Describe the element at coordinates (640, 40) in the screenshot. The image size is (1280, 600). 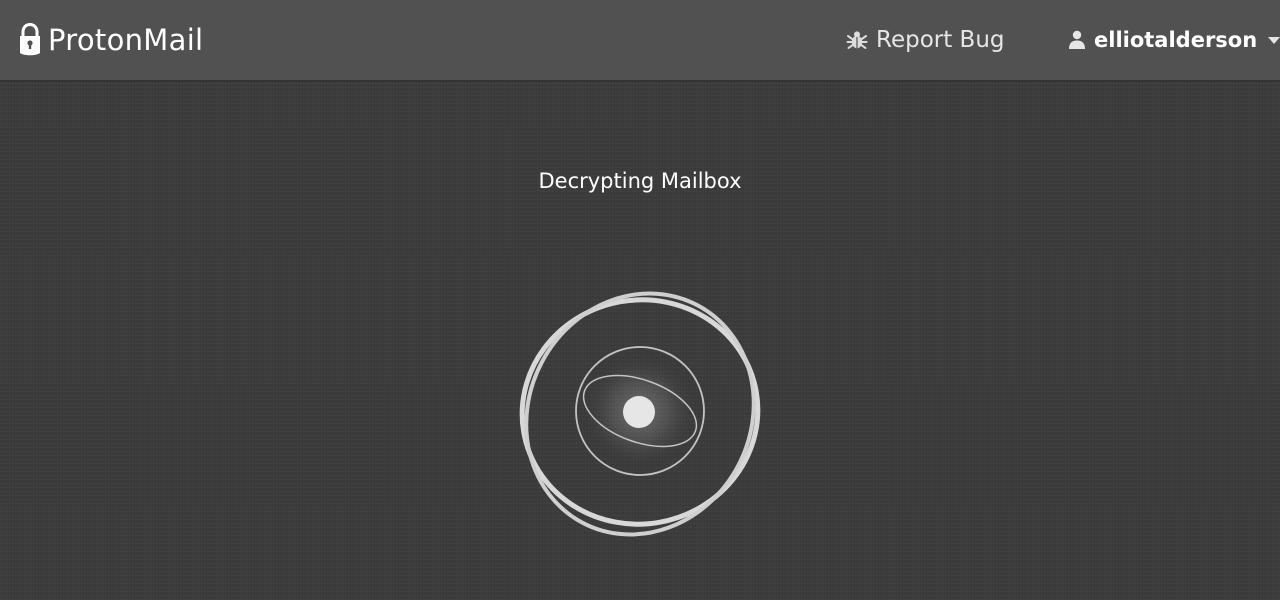
I see `top-navigation-bar: ProtonMail Report Bug elliotalderson` at that location.